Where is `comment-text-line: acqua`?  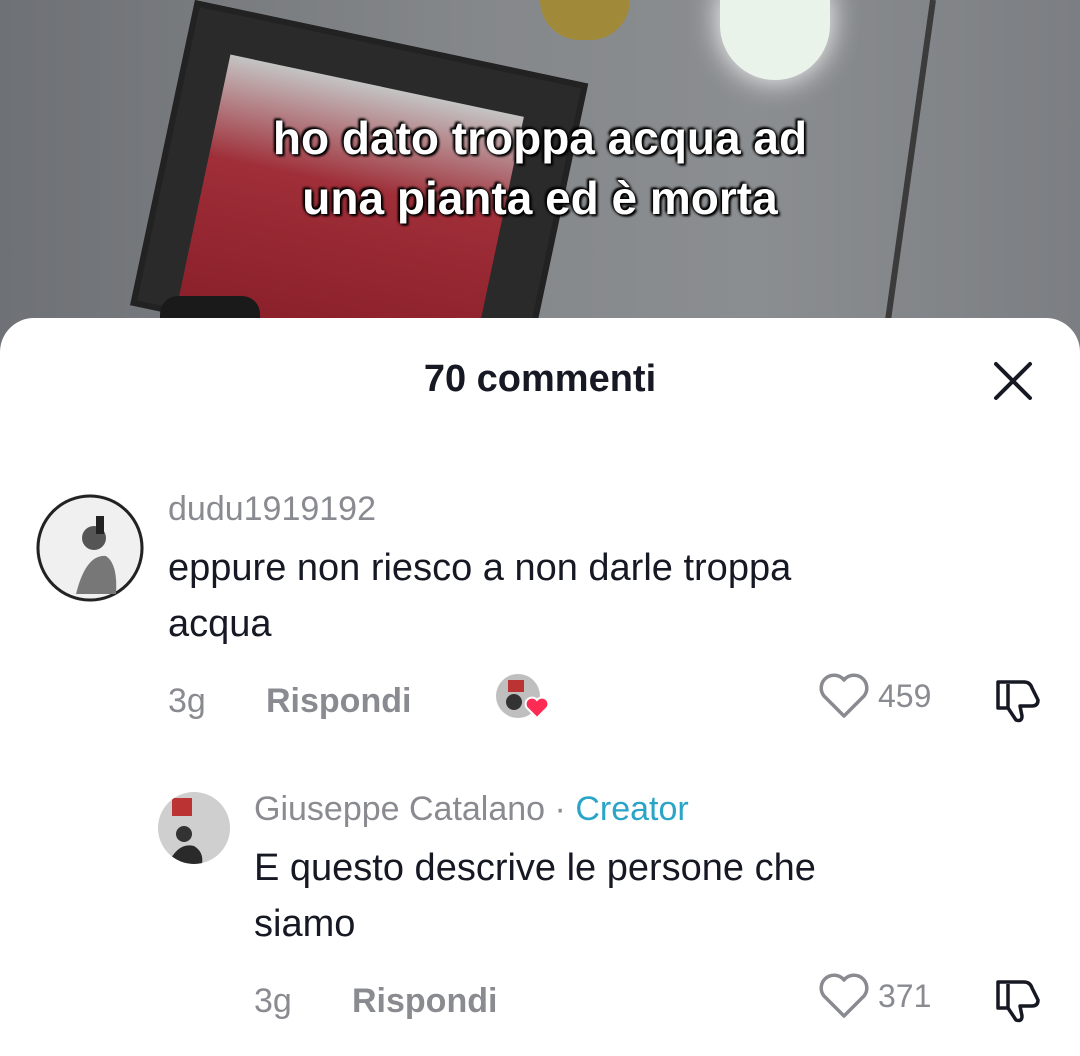
comment-text-line: acqua is located at coordinates (220, 624).